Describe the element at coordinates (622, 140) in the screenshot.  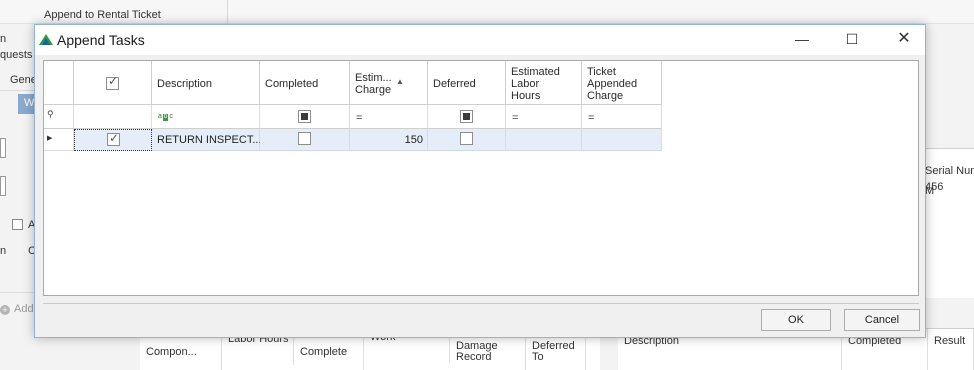
I see `row-ticket-appended-charge-cell` at that location.